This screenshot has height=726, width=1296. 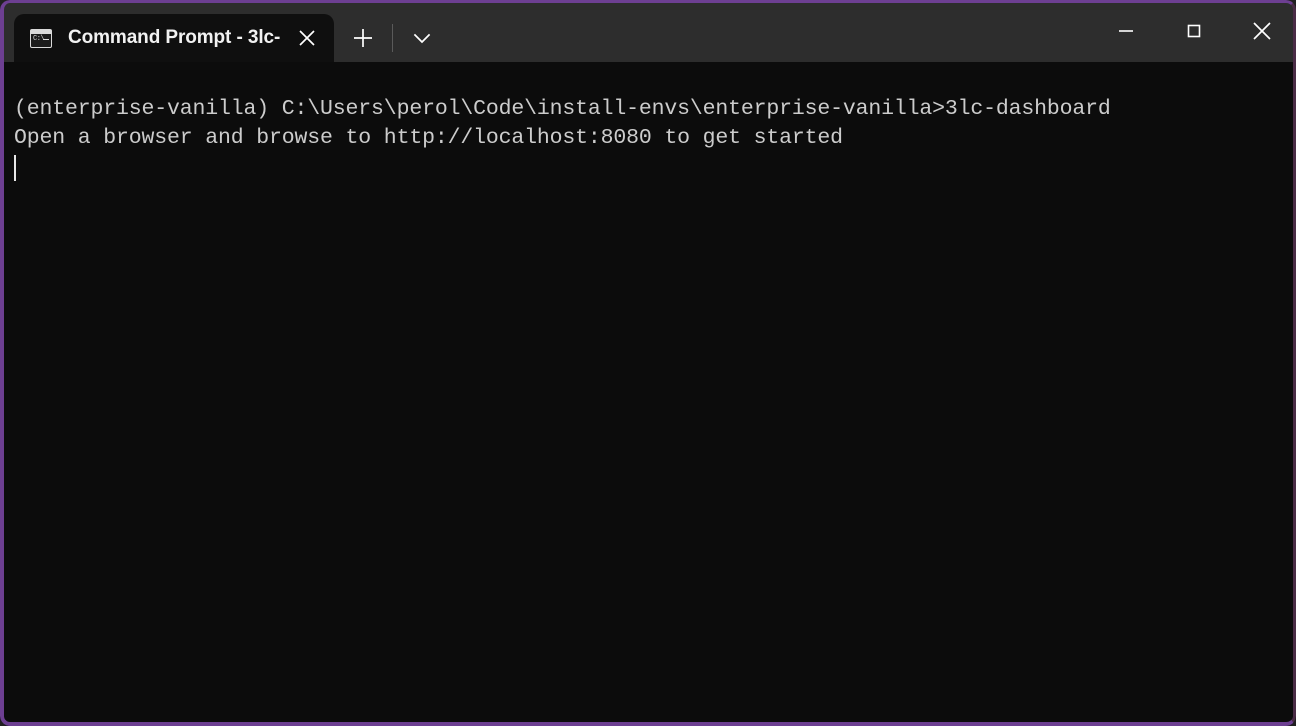 I want to click on command-prompt-icon: C:\, so click(x=41, y=38).